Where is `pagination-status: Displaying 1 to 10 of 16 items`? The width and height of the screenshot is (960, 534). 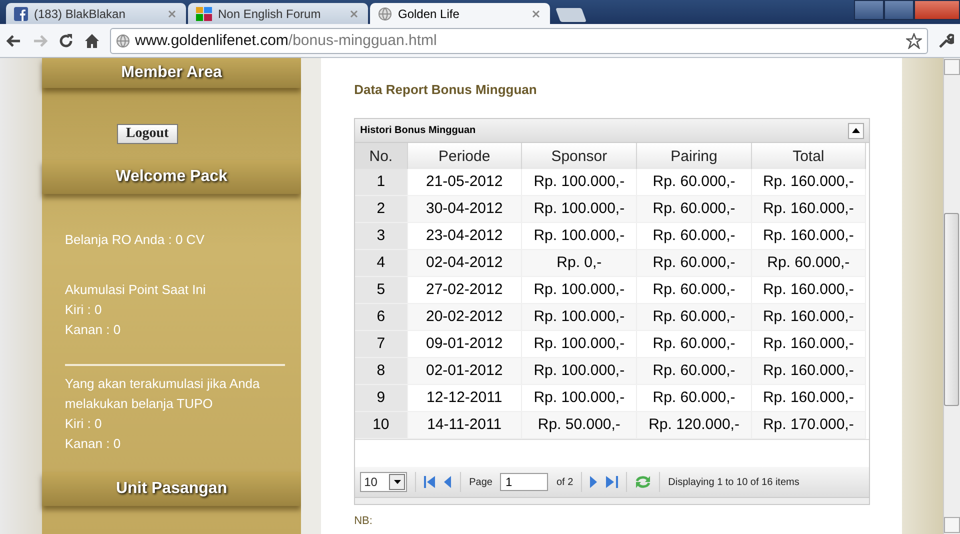 pagination-status: Displaying 1 to 10 of 16 items is located at coordinates (734, 482).